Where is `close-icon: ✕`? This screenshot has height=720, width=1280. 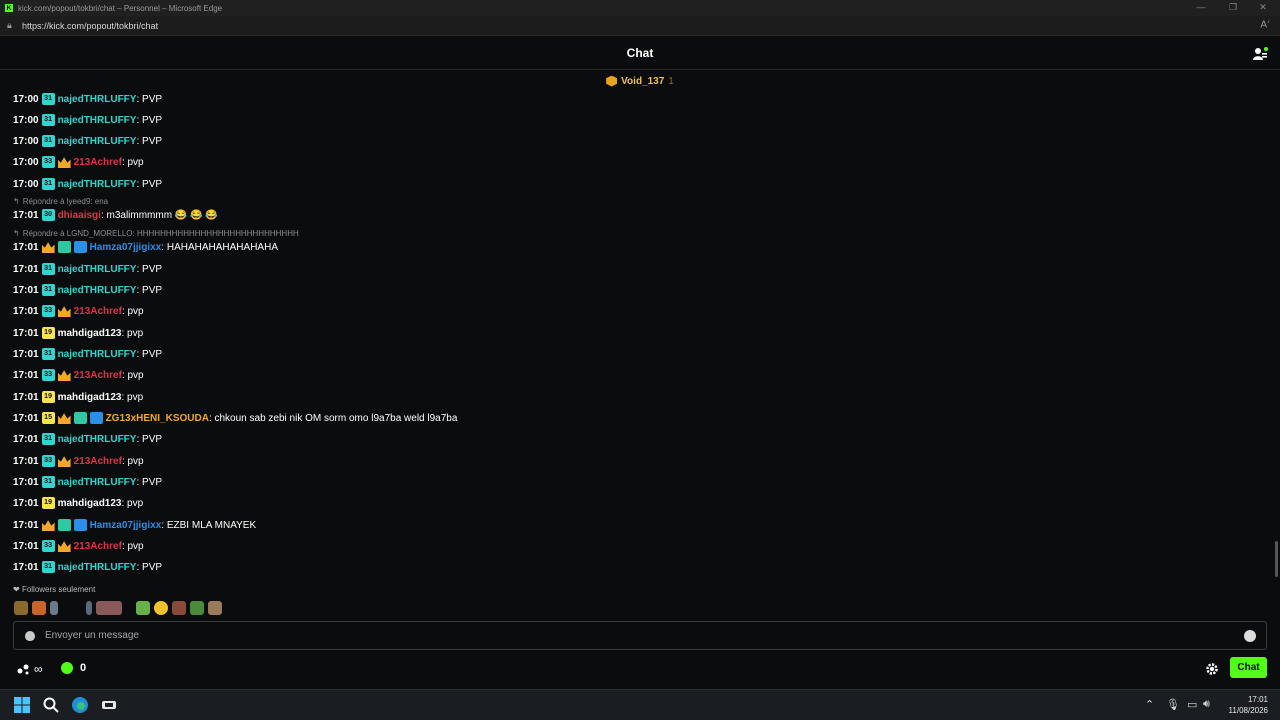 close-icon: ✕ is located at coordinates (1263, 8).